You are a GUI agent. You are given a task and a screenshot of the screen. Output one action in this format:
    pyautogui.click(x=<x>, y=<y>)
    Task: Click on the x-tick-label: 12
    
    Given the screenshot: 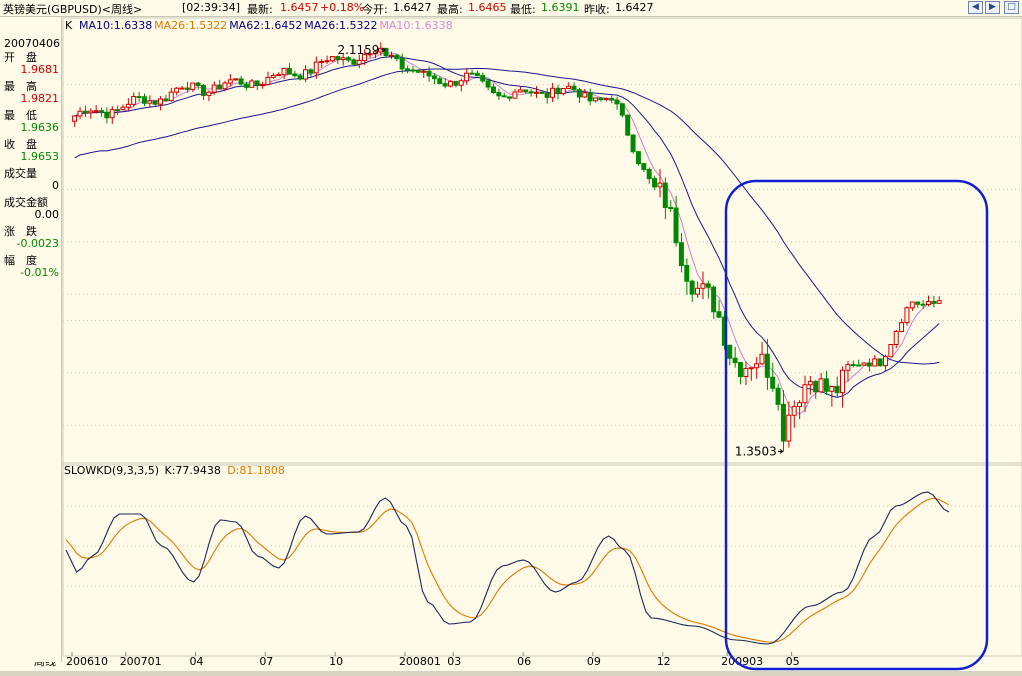 What is the action you would take?
    pyautogui.click(x=664, y=661)
    